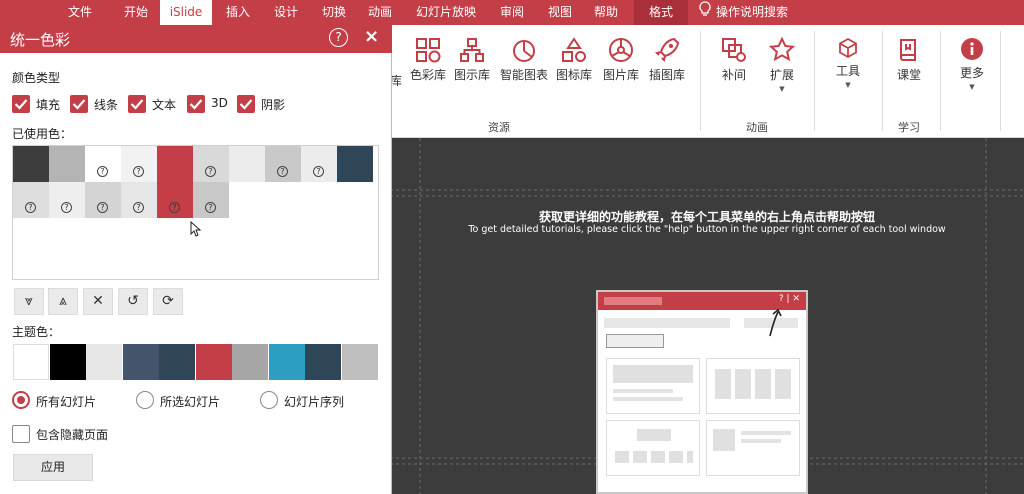 The width and height of the screenshot is (1024, 494). Describe the element at coordinates (40, 40) in the screenshot. I see `panel-title: 统一色彩` at that location.